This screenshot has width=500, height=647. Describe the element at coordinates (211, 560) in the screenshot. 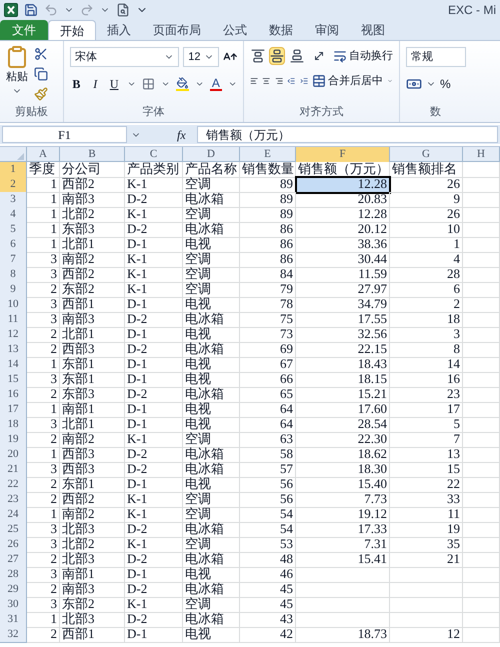

I see `table-cell: 电冰箱` at that location.